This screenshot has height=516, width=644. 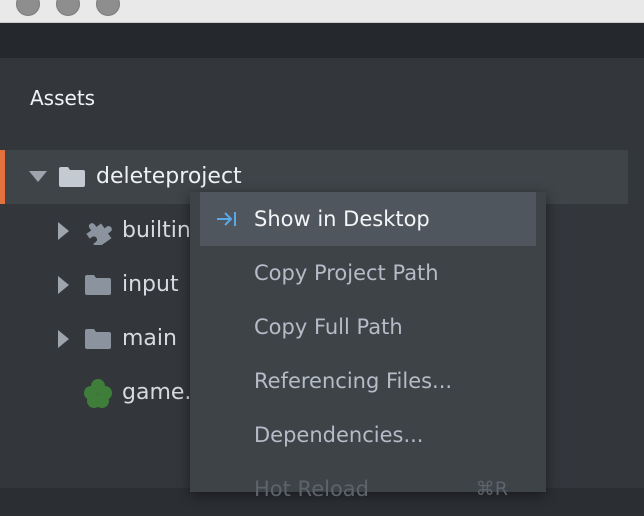 What do you see at coordinates (227, 219) in the screenshot?
I see `show-in-desktop-icon` at bounding box center [227, 219].